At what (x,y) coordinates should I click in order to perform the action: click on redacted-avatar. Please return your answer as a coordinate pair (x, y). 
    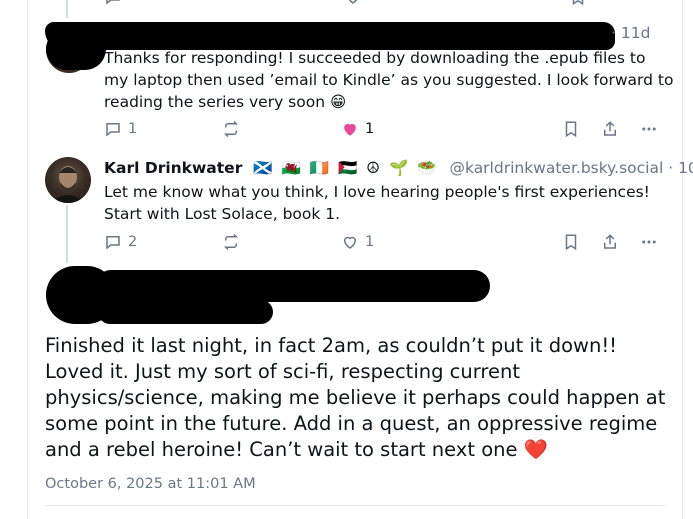
    Looking at the image, I should click on (76, 49).